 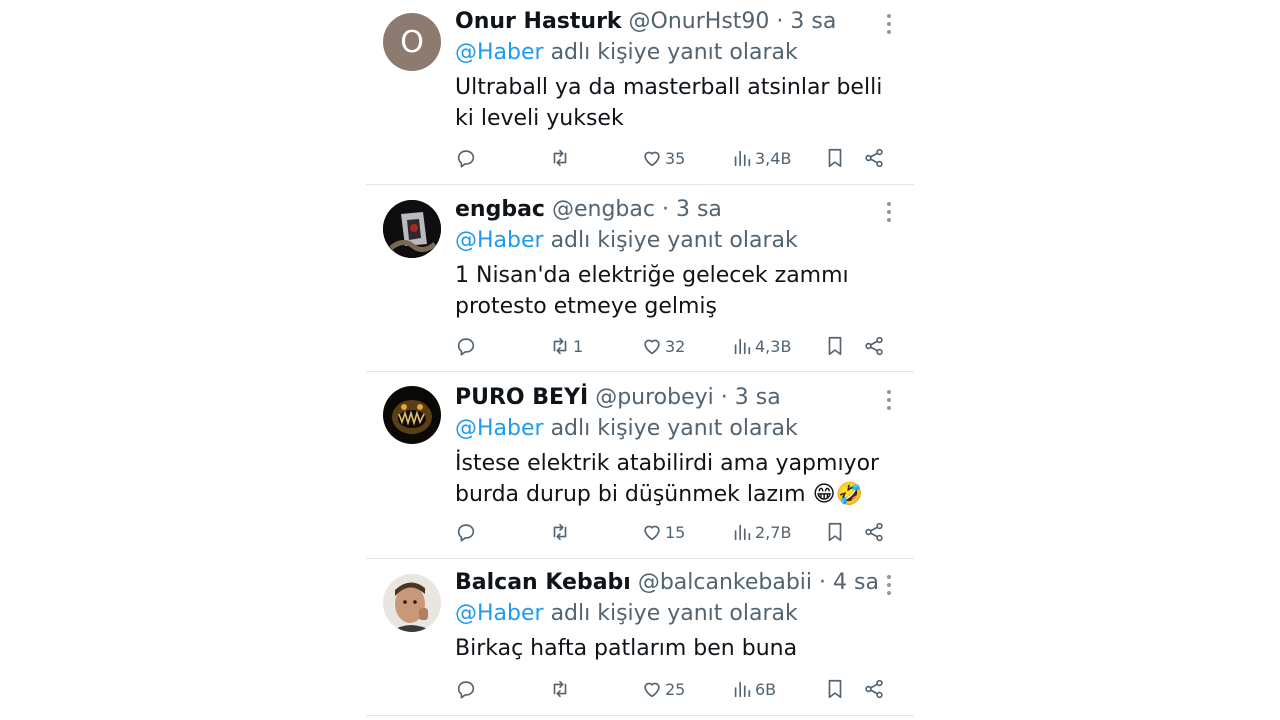 I want to click on like-count: 15, so click(x=675, y=532).